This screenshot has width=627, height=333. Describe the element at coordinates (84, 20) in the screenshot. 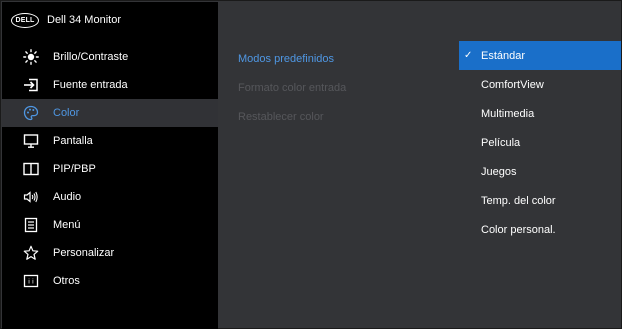

I see `monitor-title: Dell 34 Monitor` at that location.